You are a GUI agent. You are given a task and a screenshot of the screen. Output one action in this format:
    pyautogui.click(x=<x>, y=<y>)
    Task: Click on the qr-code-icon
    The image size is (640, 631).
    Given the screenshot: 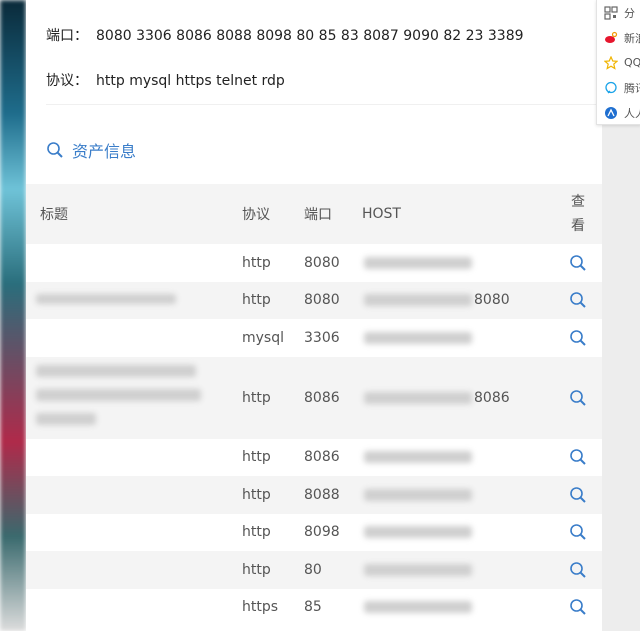 What is the action you would take?
    pyautogui.click(x=611, y=12)
    